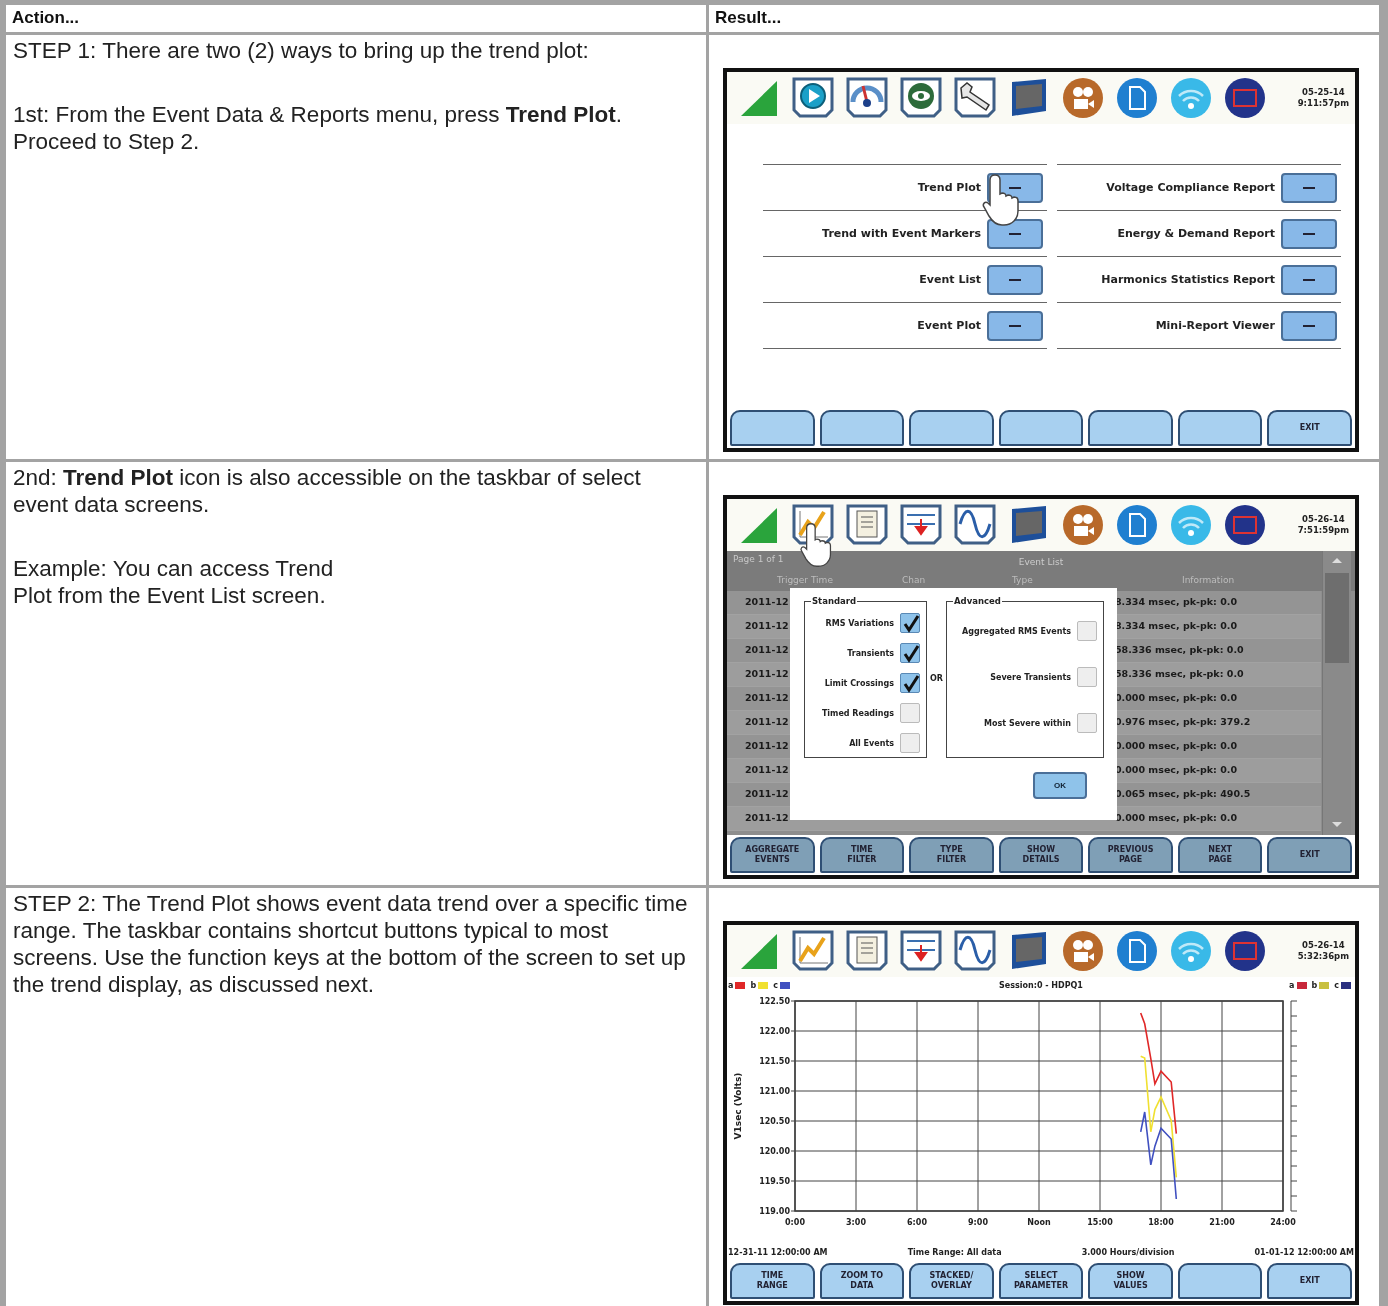 This screenshot has width=1388, height=1306. I want to click on menu-label: Event Plot, so click(949, 325).